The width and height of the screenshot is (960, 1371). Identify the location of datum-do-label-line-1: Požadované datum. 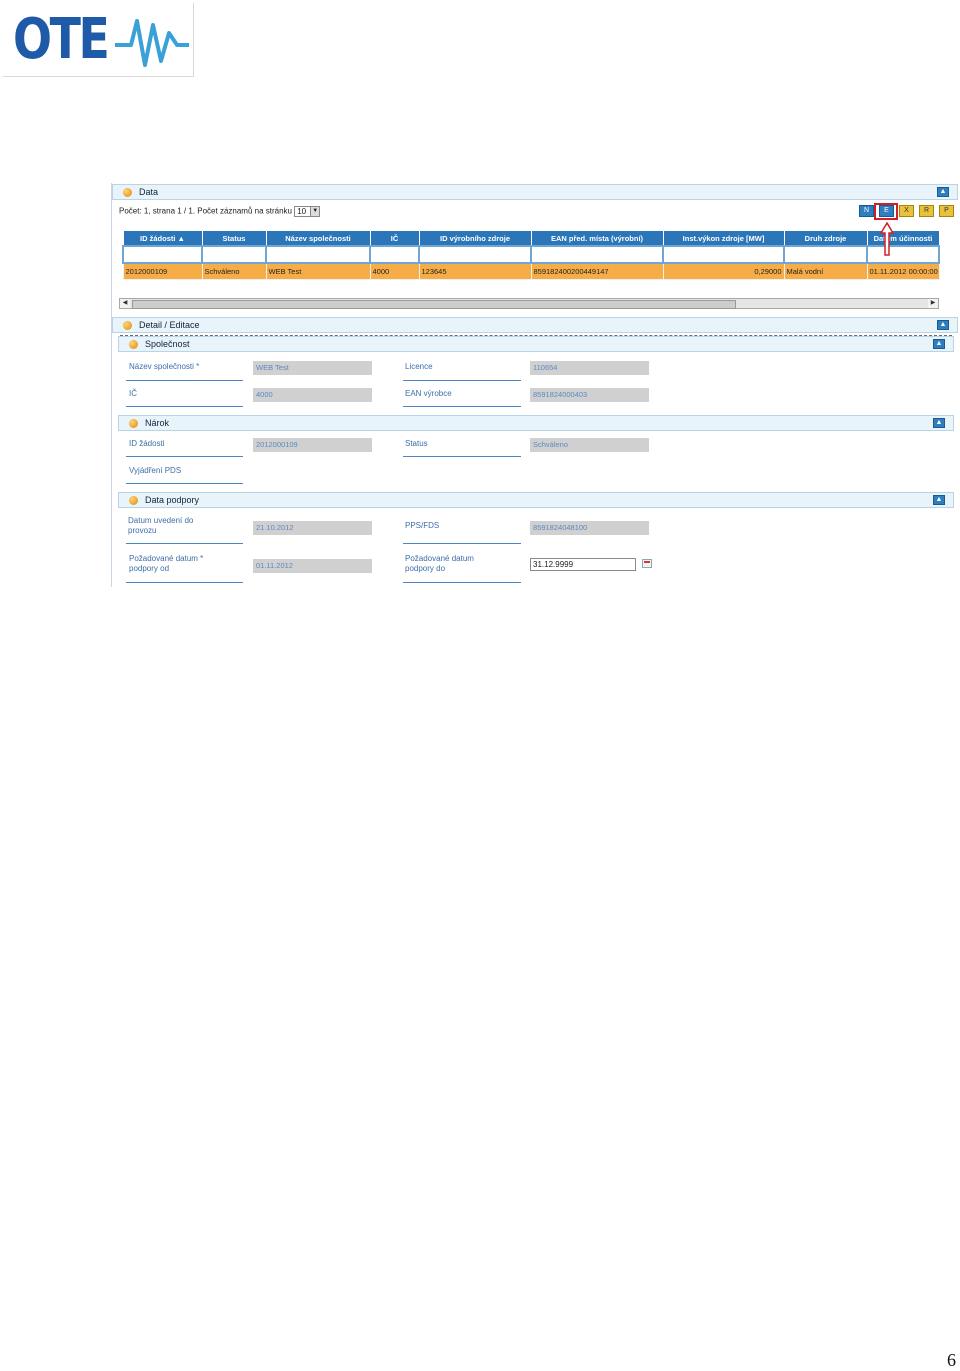
(439, 558).